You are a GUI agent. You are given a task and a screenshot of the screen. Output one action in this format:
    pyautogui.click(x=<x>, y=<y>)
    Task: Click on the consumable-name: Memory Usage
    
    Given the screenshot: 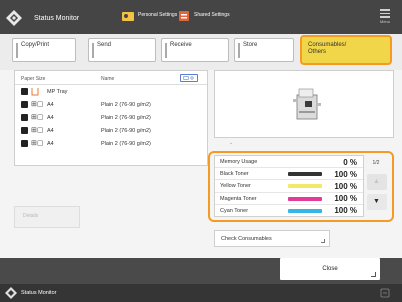 What is the action you would take?
    pyautogui.click(x=239, y=162)
    